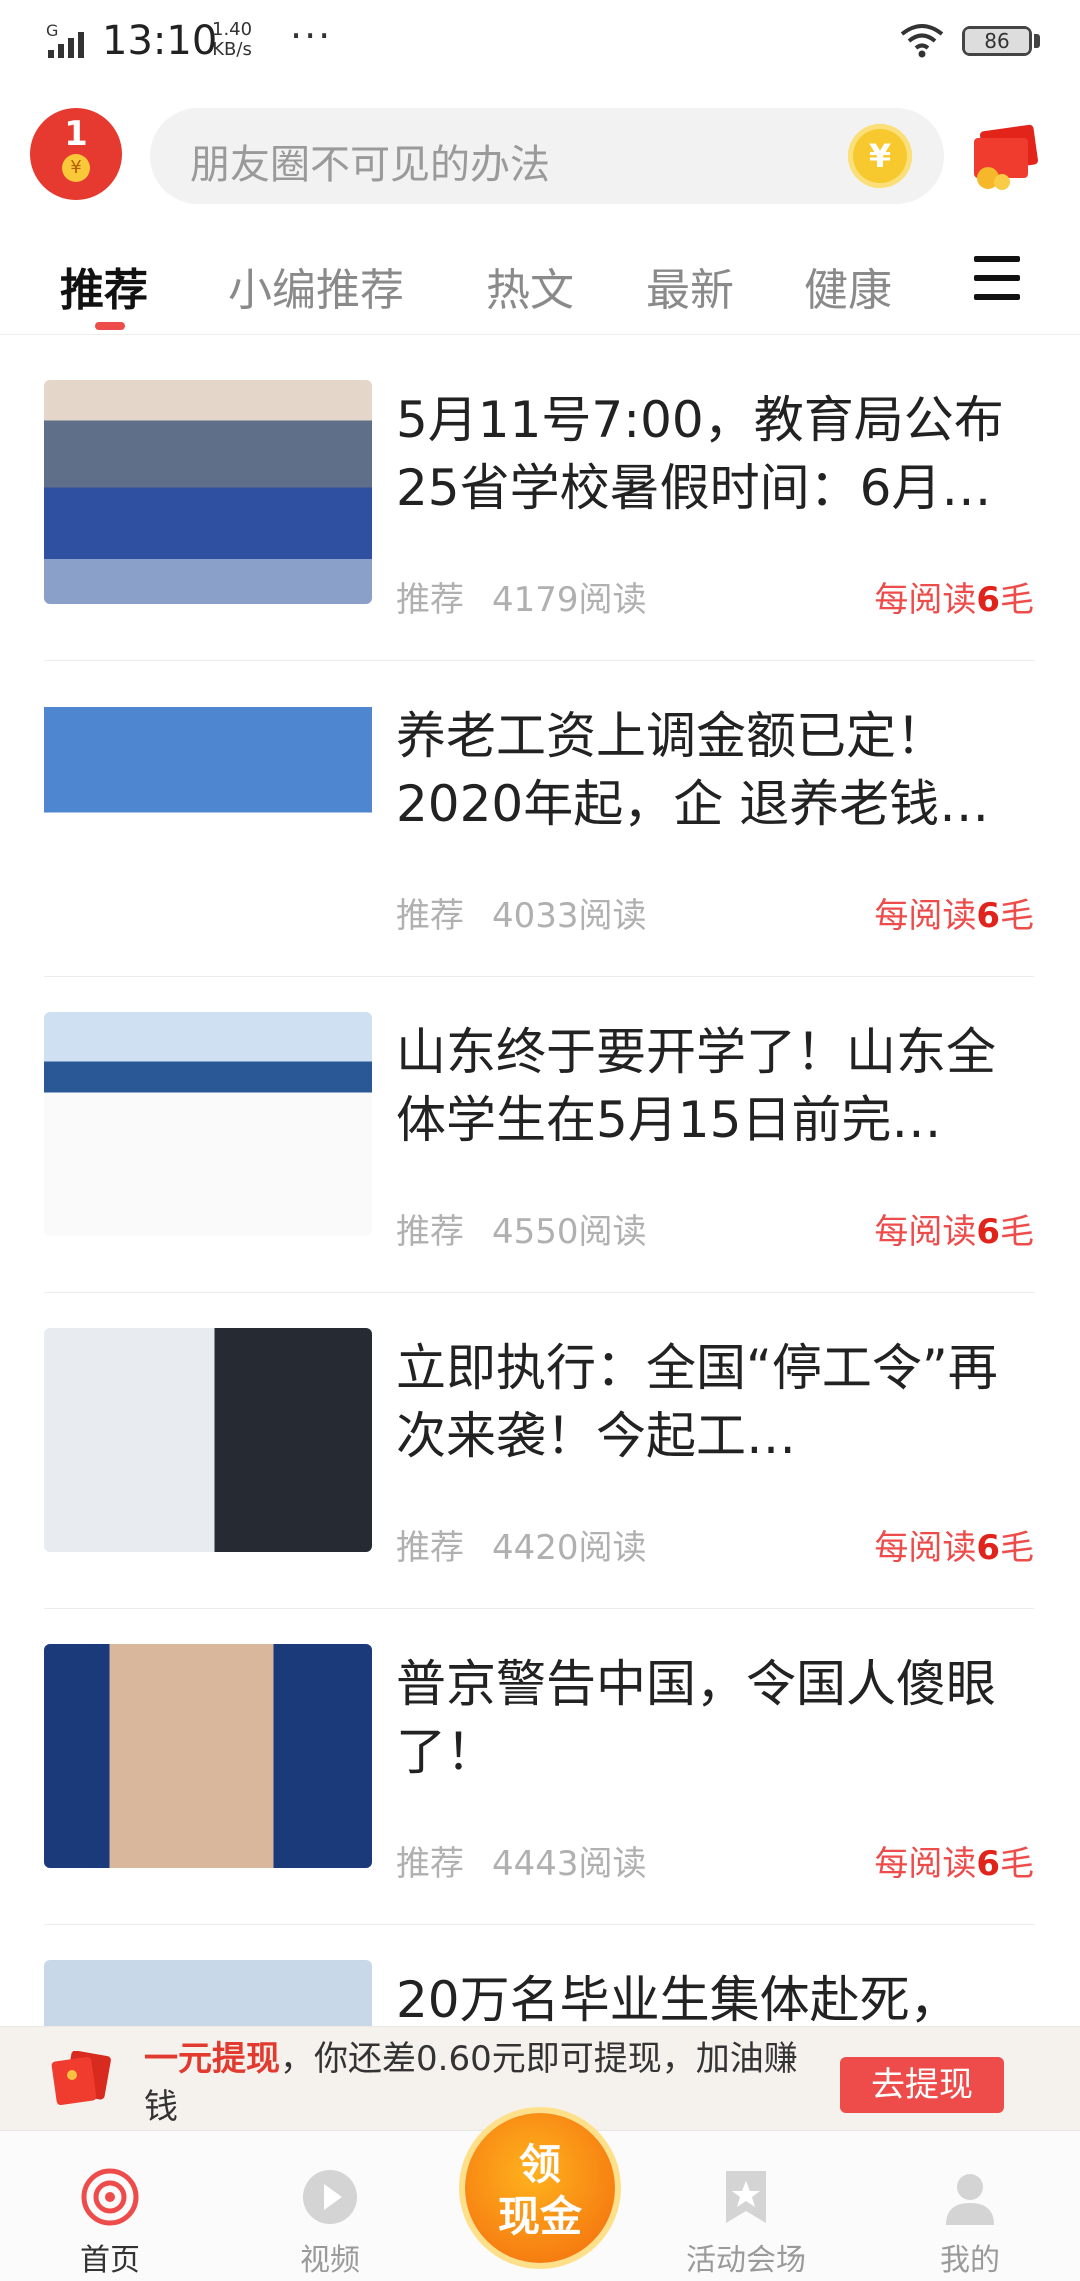 The width and height of the screenshot is (1080, 2281). I want to click on withdraw-highlight: 一元提现, so click(212, 2059).